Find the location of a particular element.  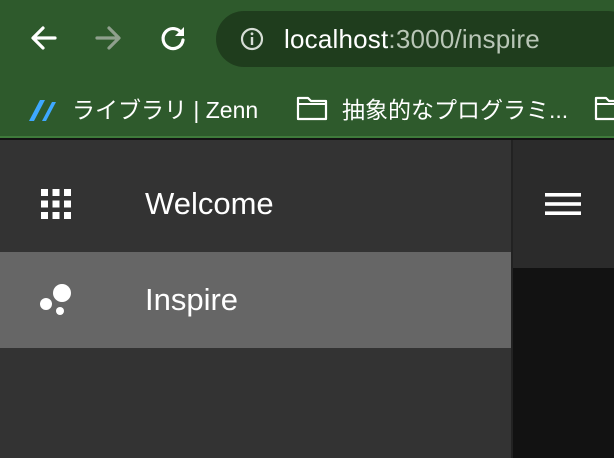

back-button is located at coordinates (44, 38).